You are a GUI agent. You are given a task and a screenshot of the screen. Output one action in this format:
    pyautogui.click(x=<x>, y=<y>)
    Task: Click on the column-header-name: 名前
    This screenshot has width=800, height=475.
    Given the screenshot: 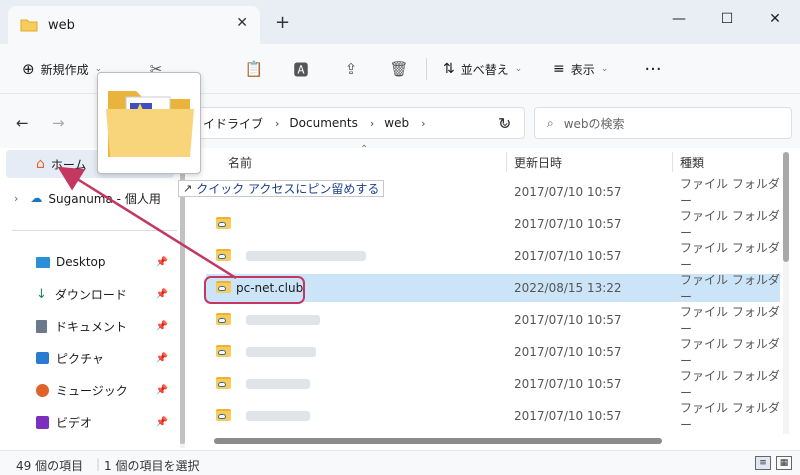 What is the action you would take?
    pyautogui.click(x=240, y=162)
    